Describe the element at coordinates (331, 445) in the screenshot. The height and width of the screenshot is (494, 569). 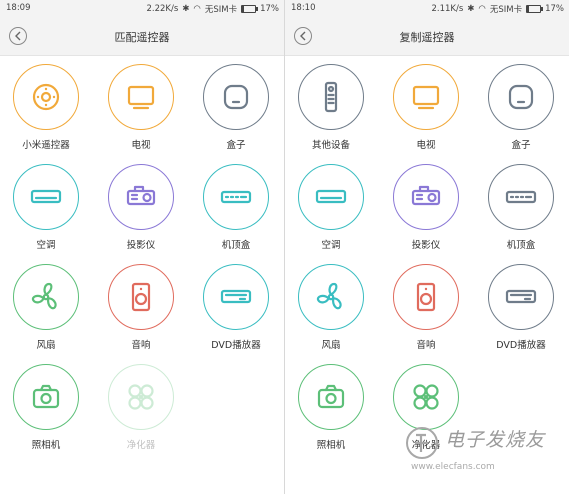
I see `device-label: 照相机` at that location.